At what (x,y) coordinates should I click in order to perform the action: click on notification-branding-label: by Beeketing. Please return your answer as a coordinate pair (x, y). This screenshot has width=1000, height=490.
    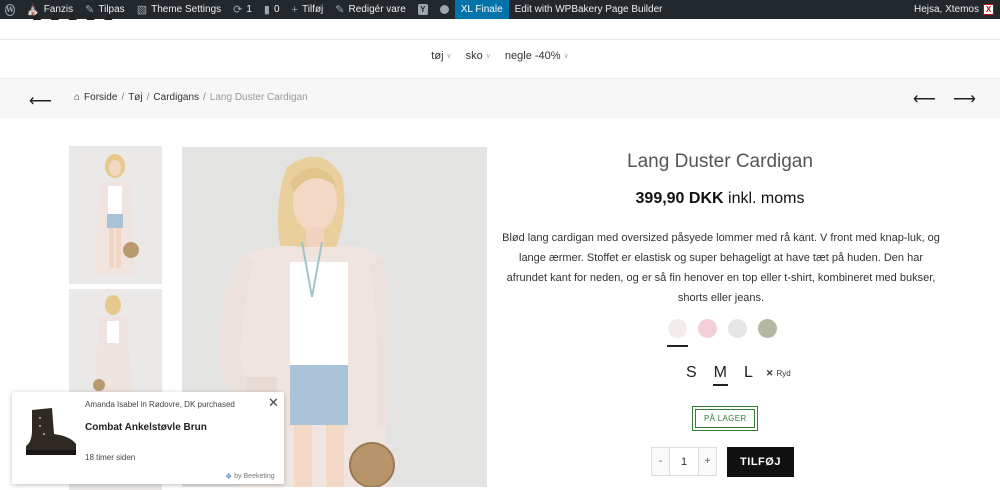
    Looking at the image, I should click on (254, 476).